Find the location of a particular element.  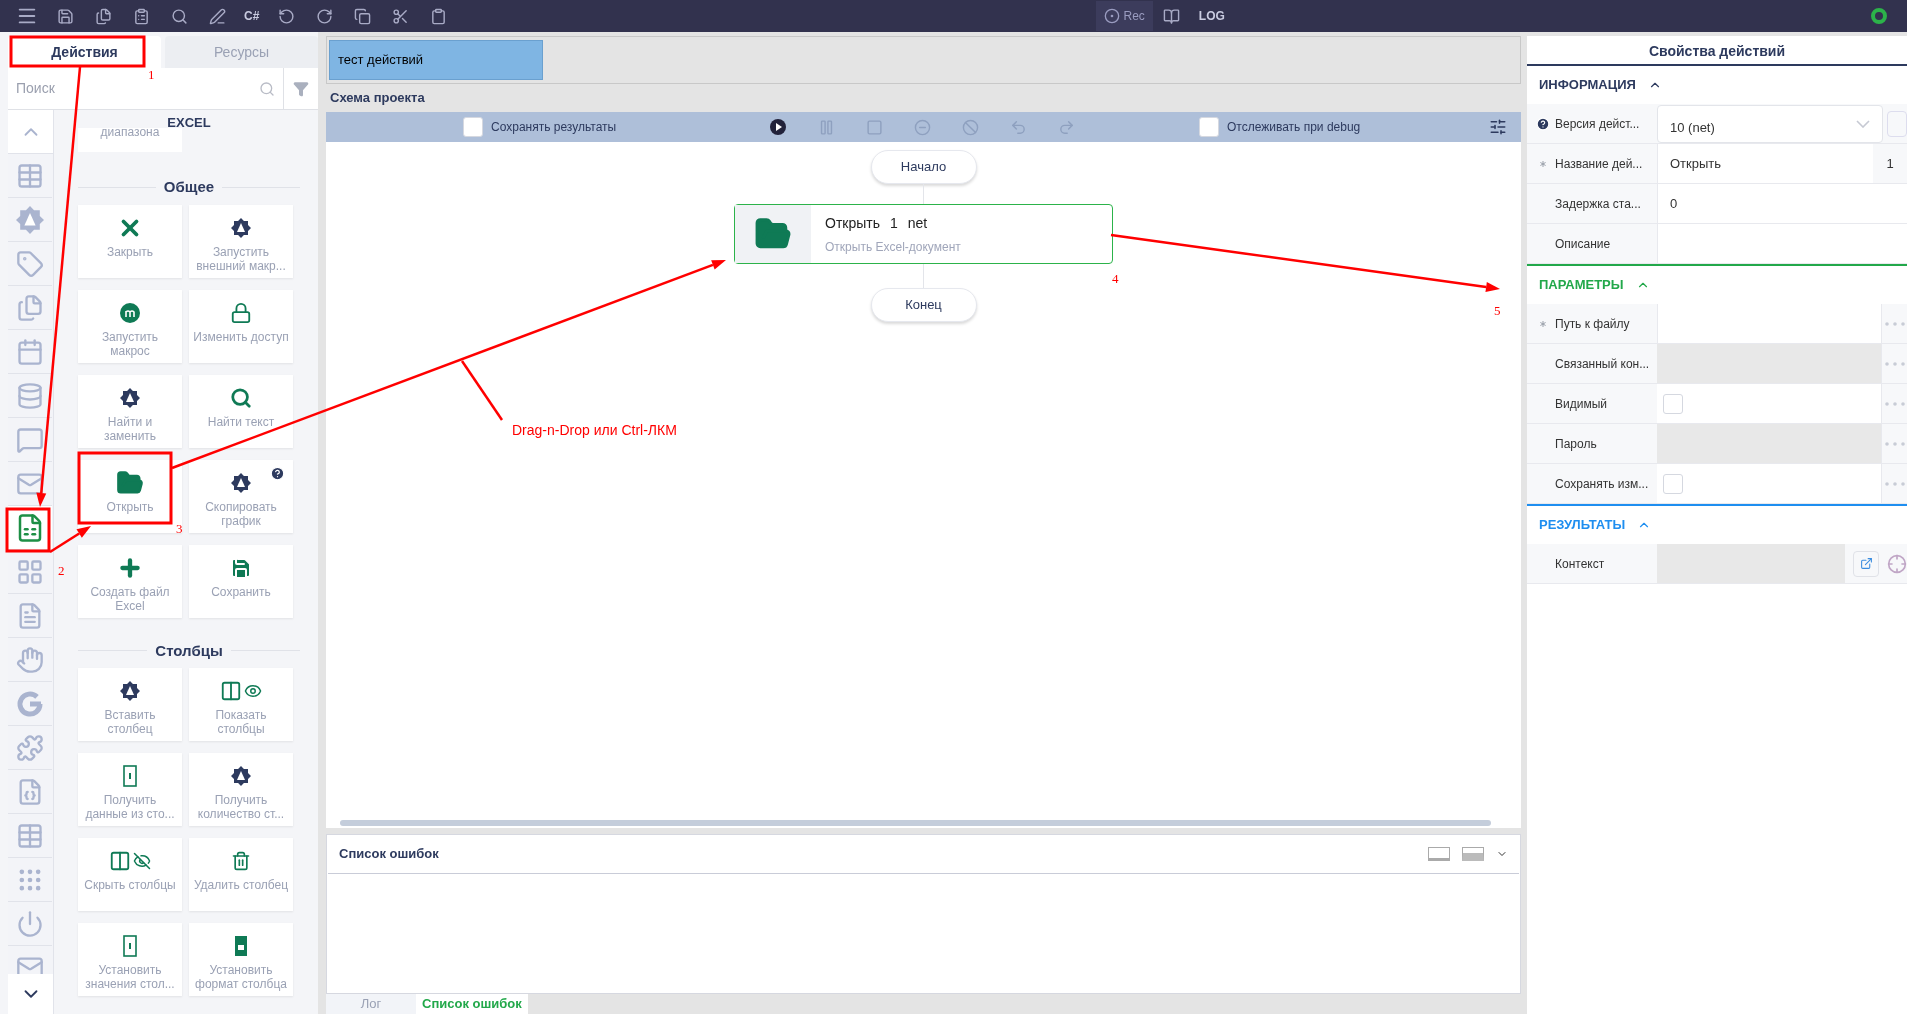

minus-icon is located at coordinates (922, 127).